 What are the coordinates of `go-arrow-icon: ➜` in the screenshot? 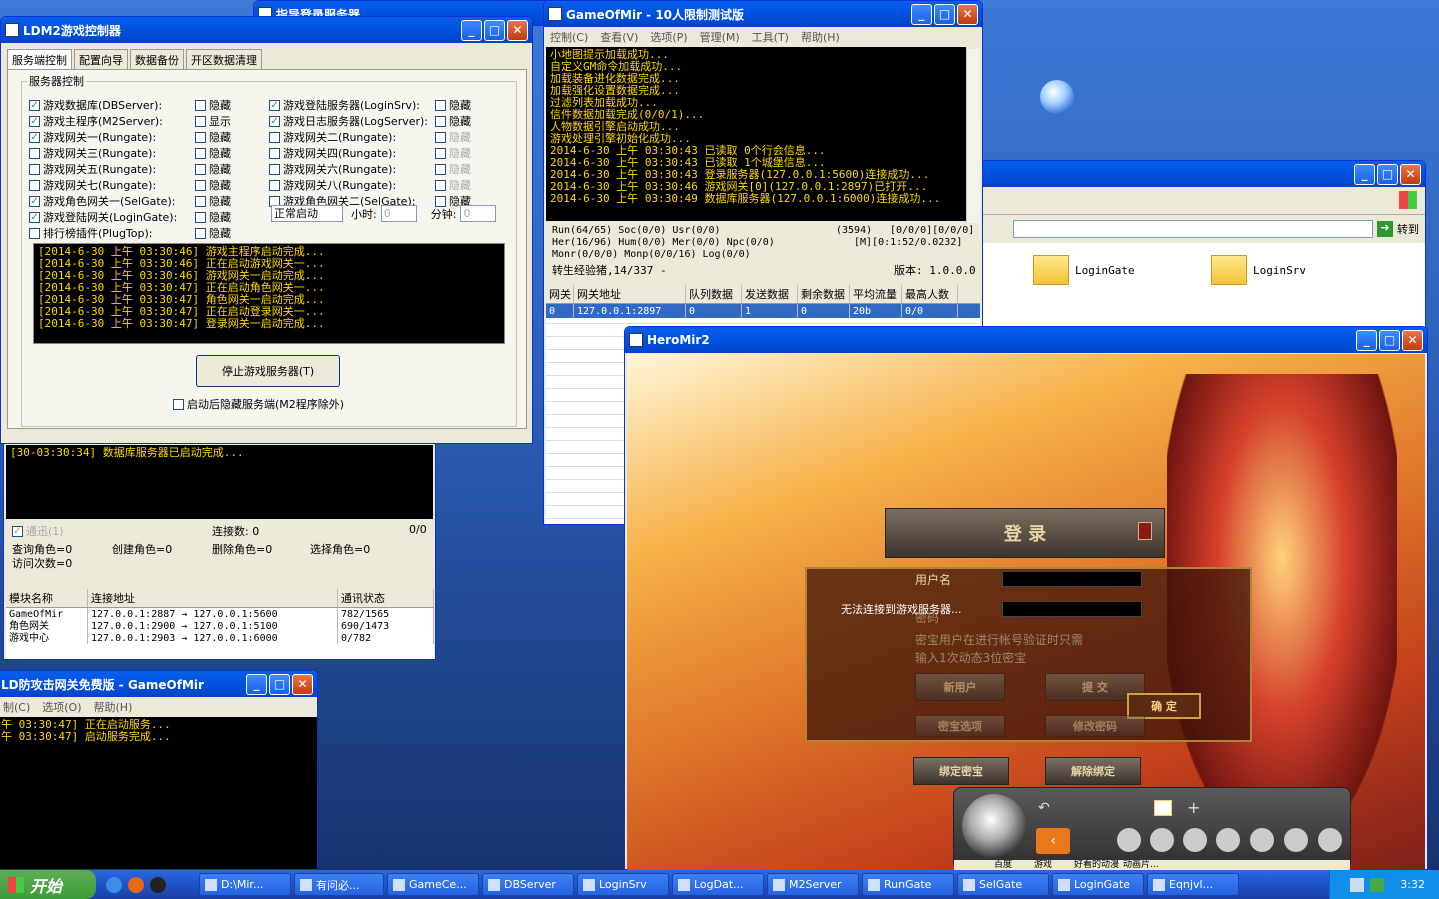 It's located at (1385, 229).